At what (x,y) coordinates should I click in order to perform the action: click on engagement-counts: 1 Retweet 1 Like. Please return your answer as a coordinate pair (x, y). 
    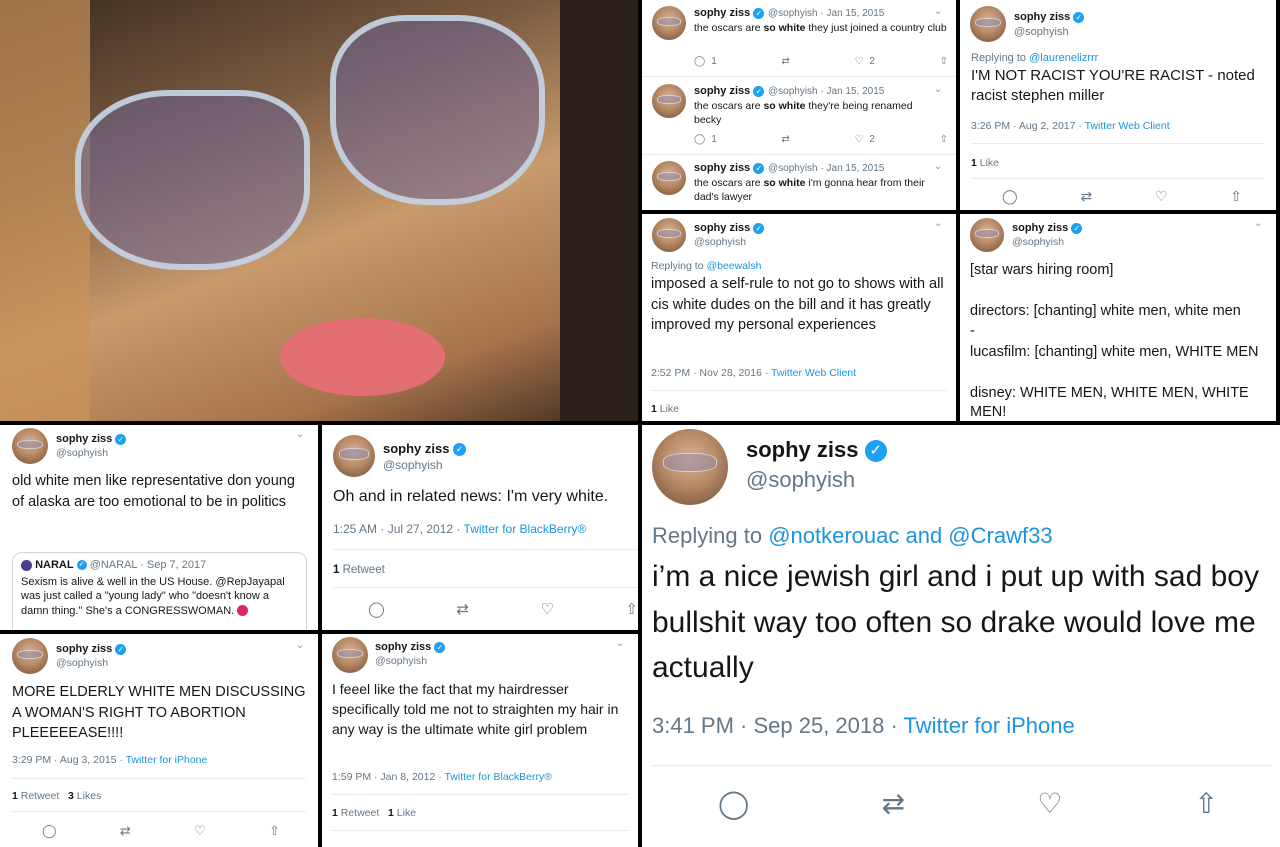
    Looking at the image, I should click on (374, 813).